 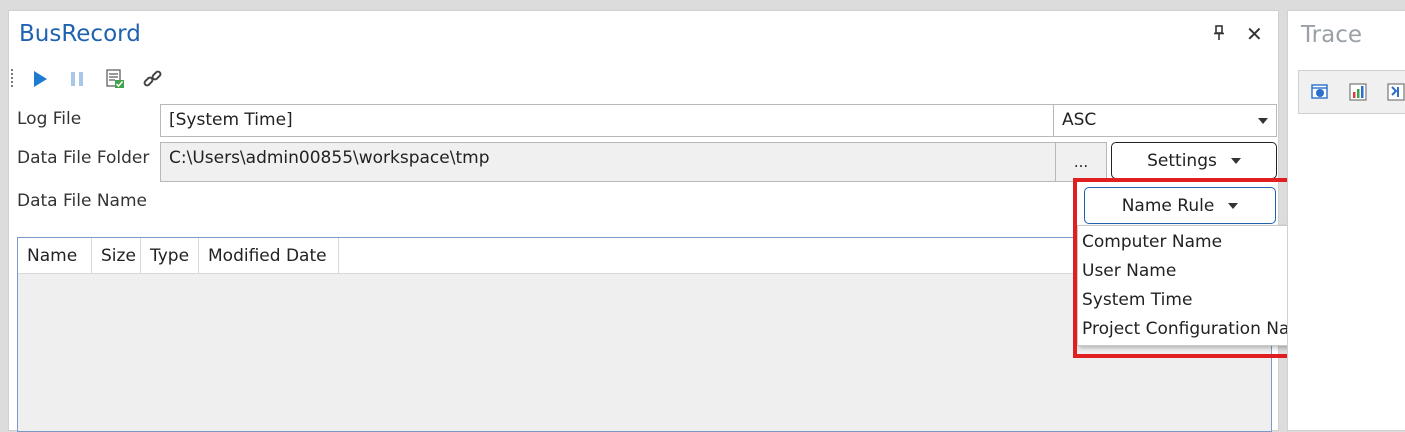 What do you see at coordinates (55, 255) in the screenshot?
I see `column-header-name: Name` at bounding box center [55, 255].